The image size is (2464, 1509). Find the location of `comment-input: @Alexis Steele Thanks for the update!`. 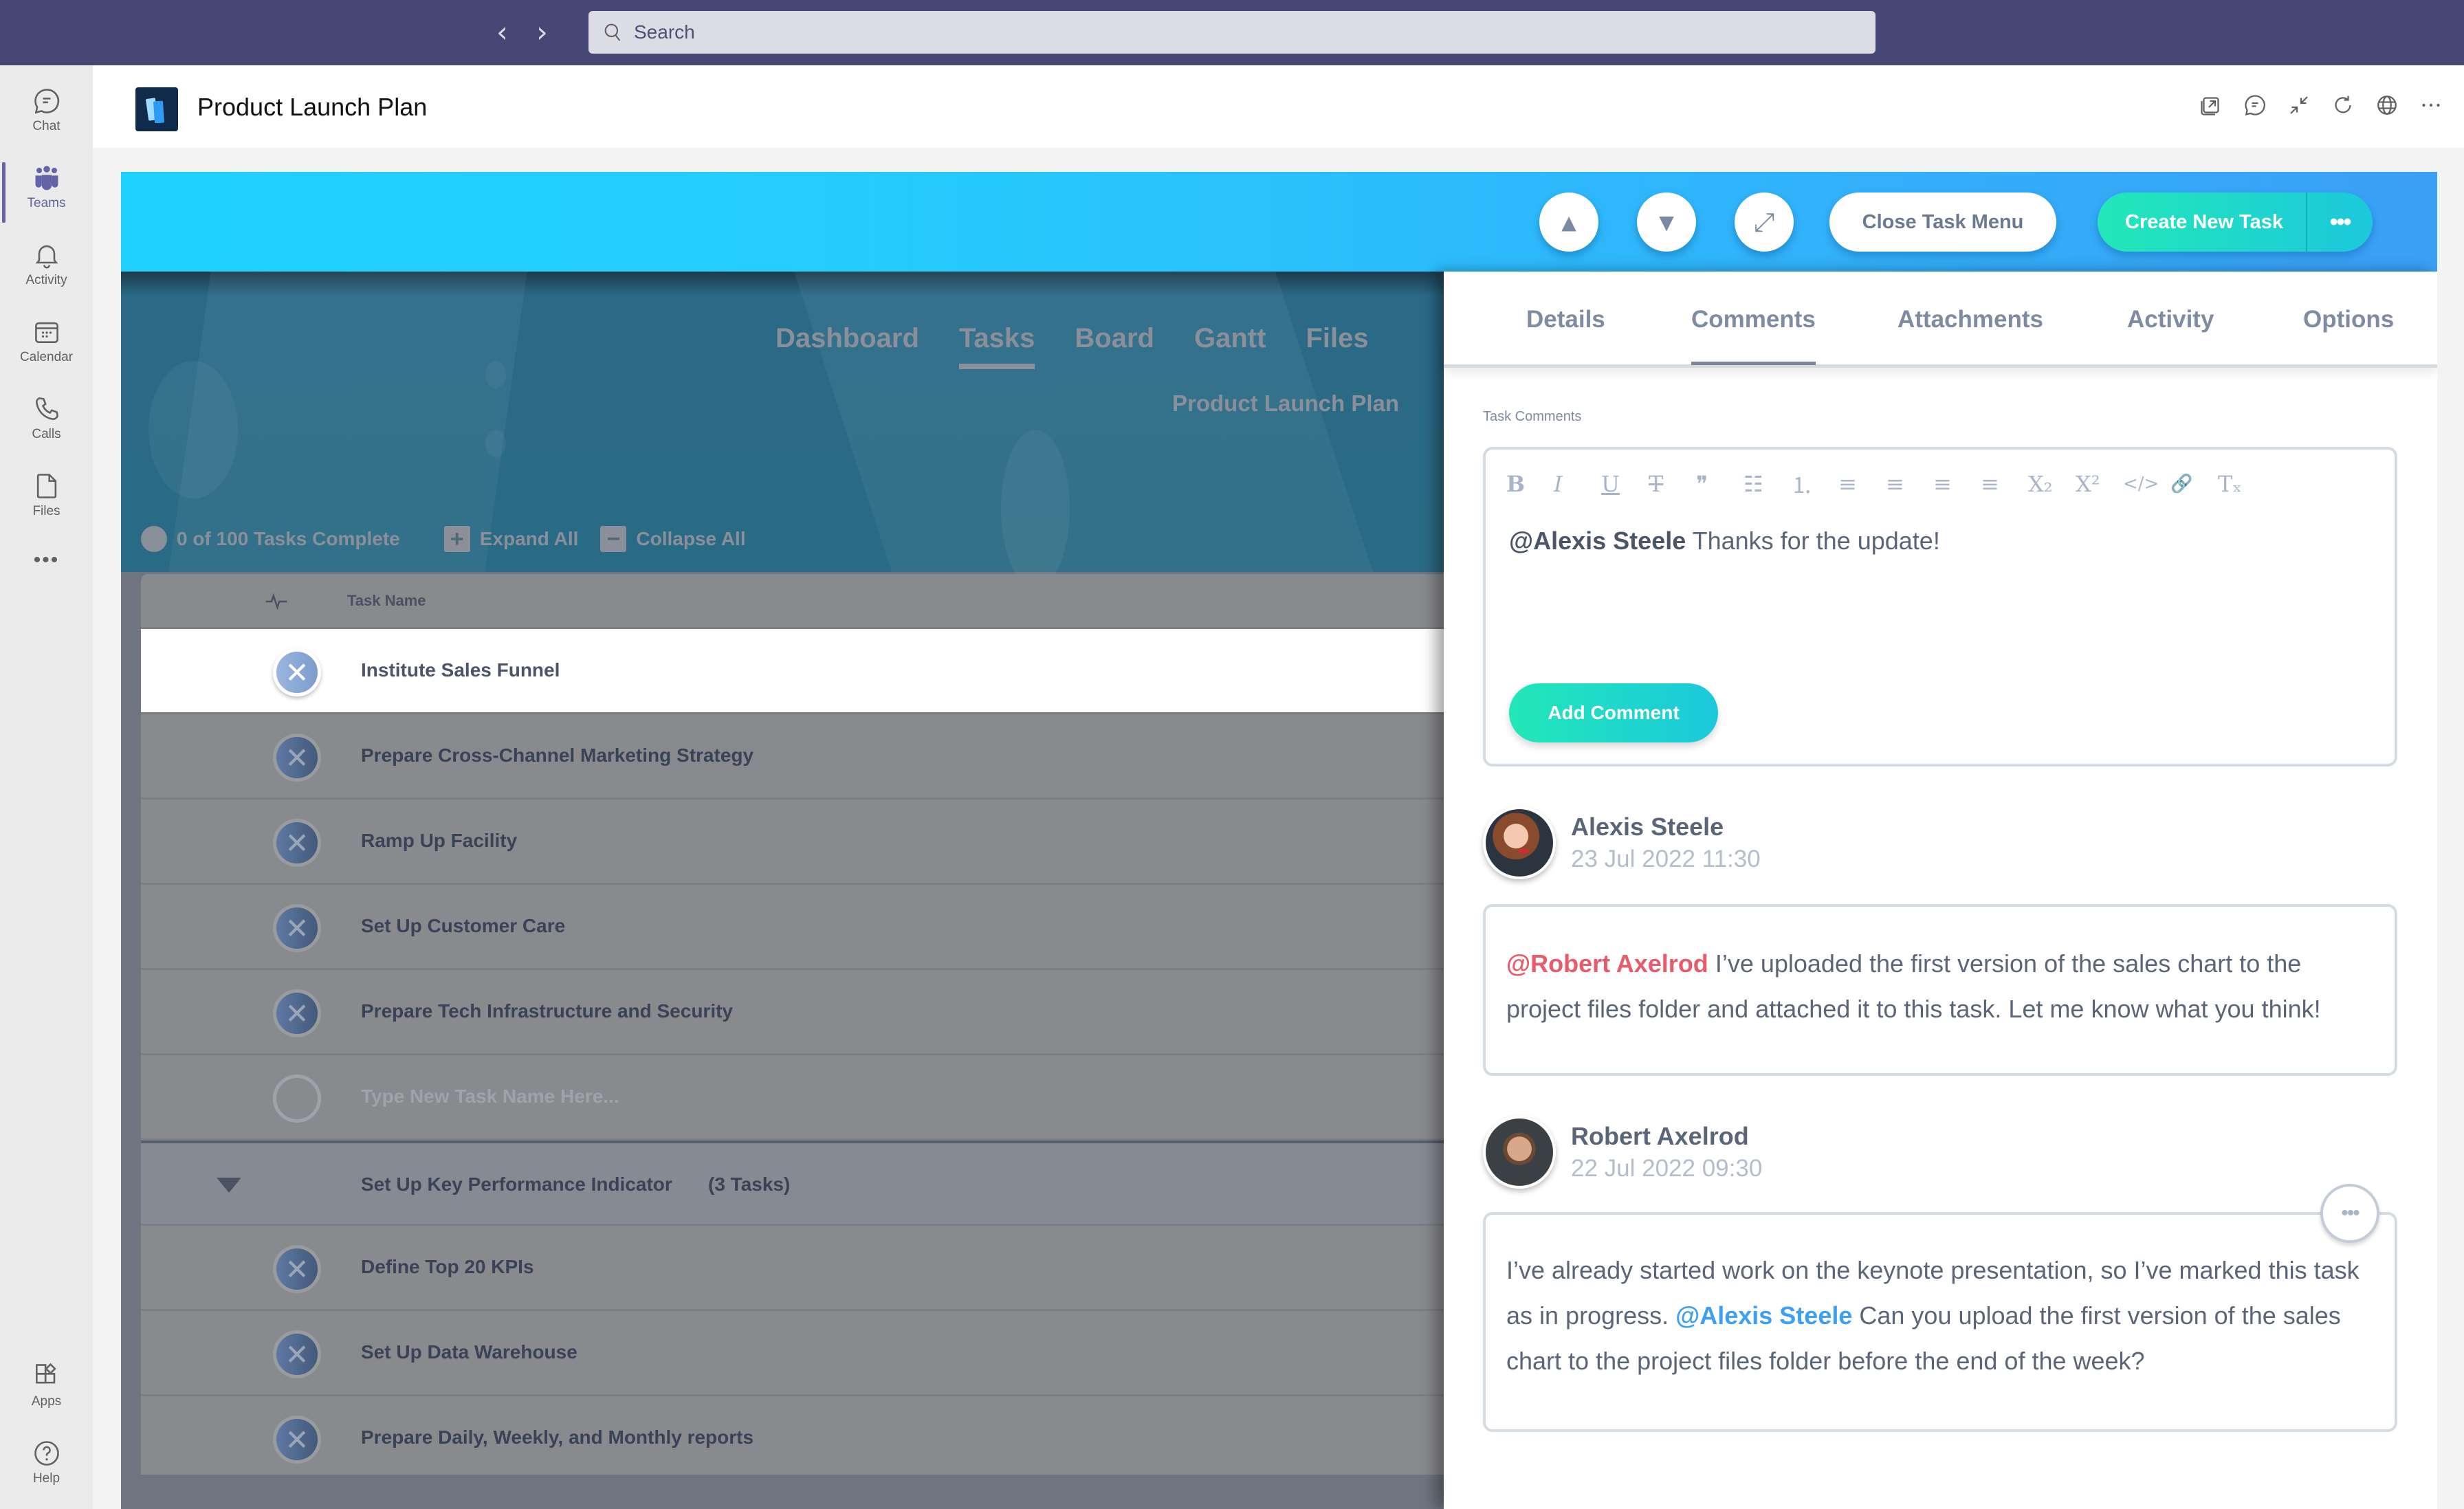

comment-input: @Alexis Steele Thanks for the update! is located at coordinates (1724, 541).